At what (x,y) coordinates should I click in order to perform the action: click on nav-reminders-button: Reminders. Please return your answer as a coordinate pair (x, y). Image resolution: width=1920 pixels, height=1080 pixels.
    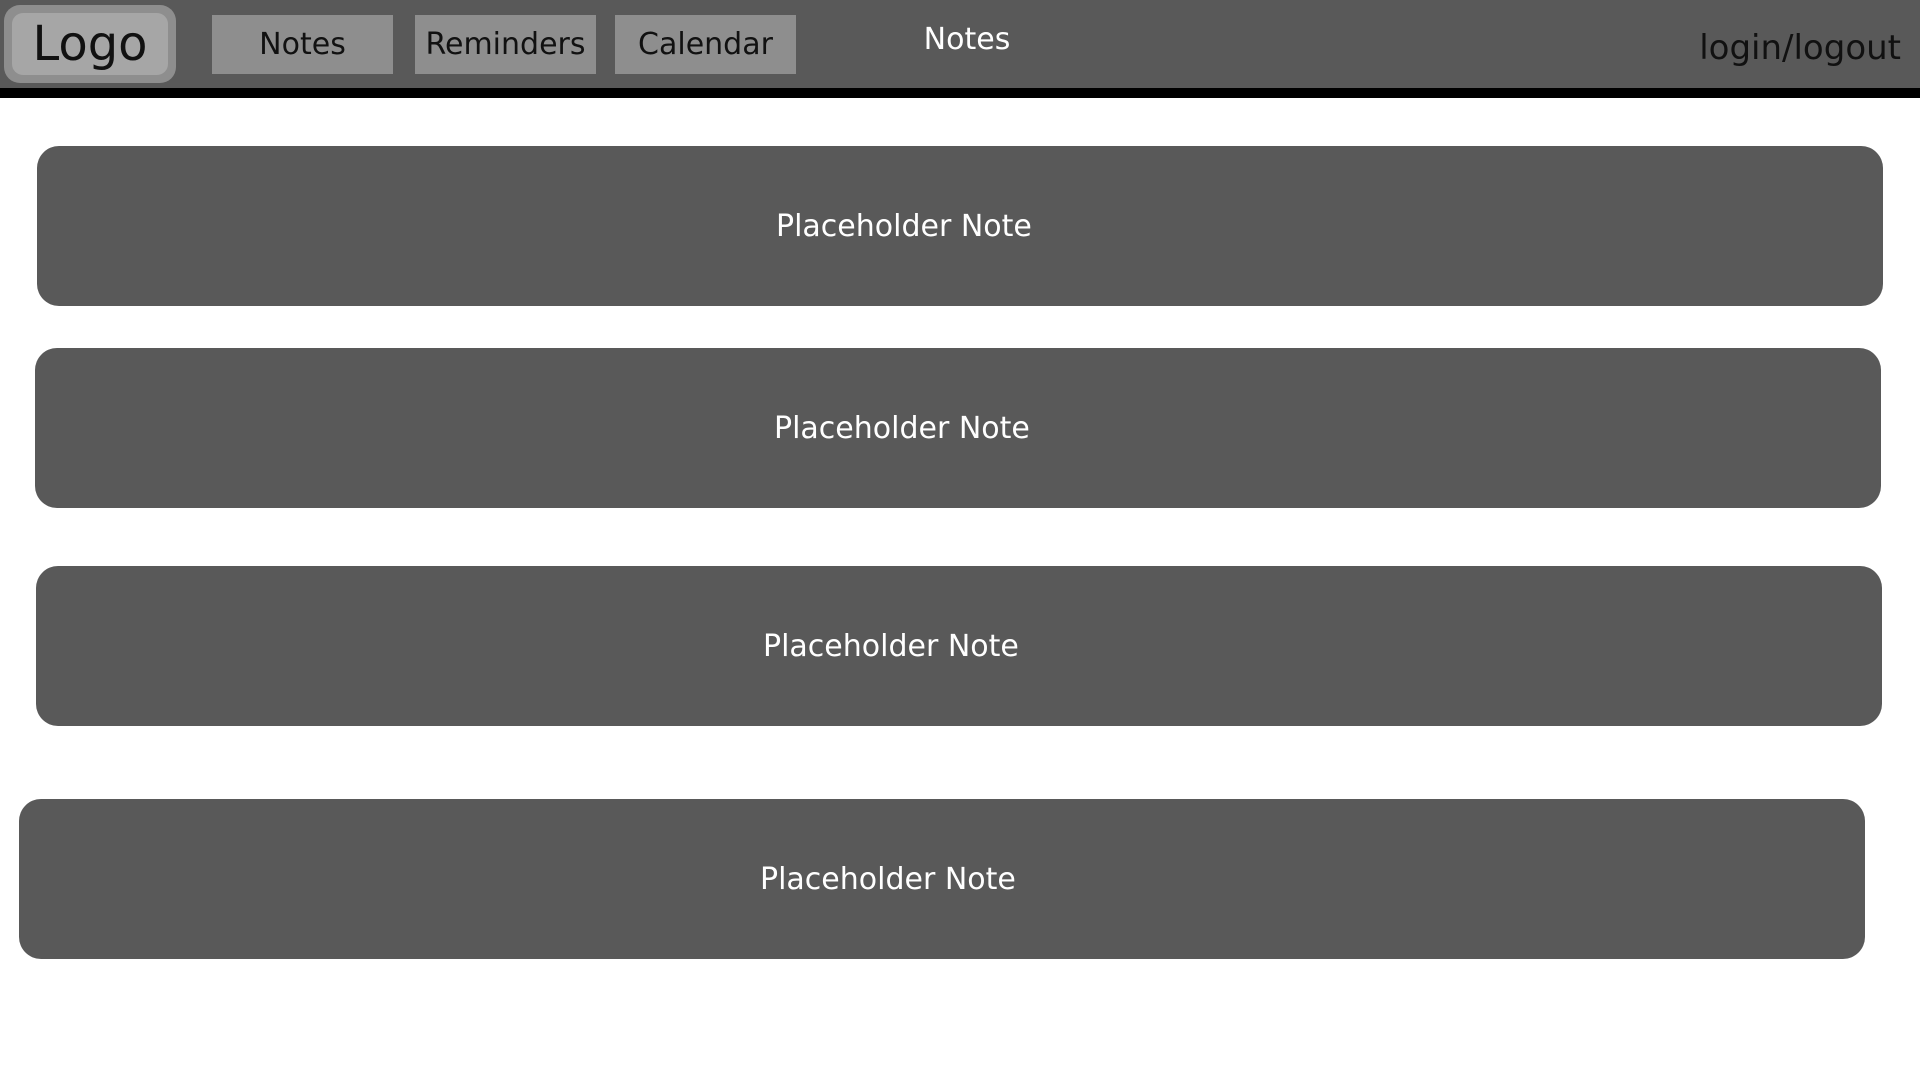
    Looking at the image, I should click on (505, 44).